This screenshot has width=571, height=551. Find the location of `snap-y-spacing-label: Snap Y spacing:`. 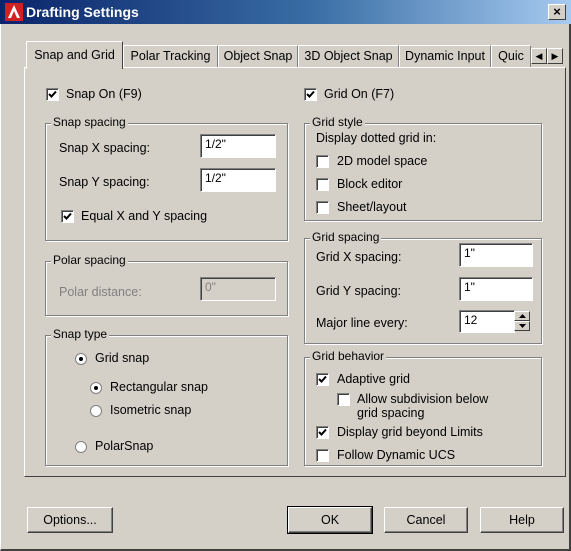

snap-y-spacing-label: Snap Y spacing: is located at coordinates (104, 182).